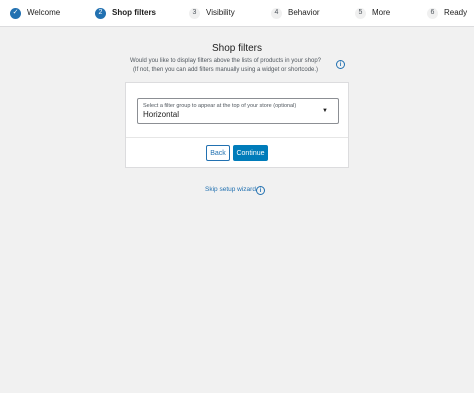 Image resolution: width=474 pixels, height=393 pixels. I want to click on step-label-ready: Ready, so click(456, 12).